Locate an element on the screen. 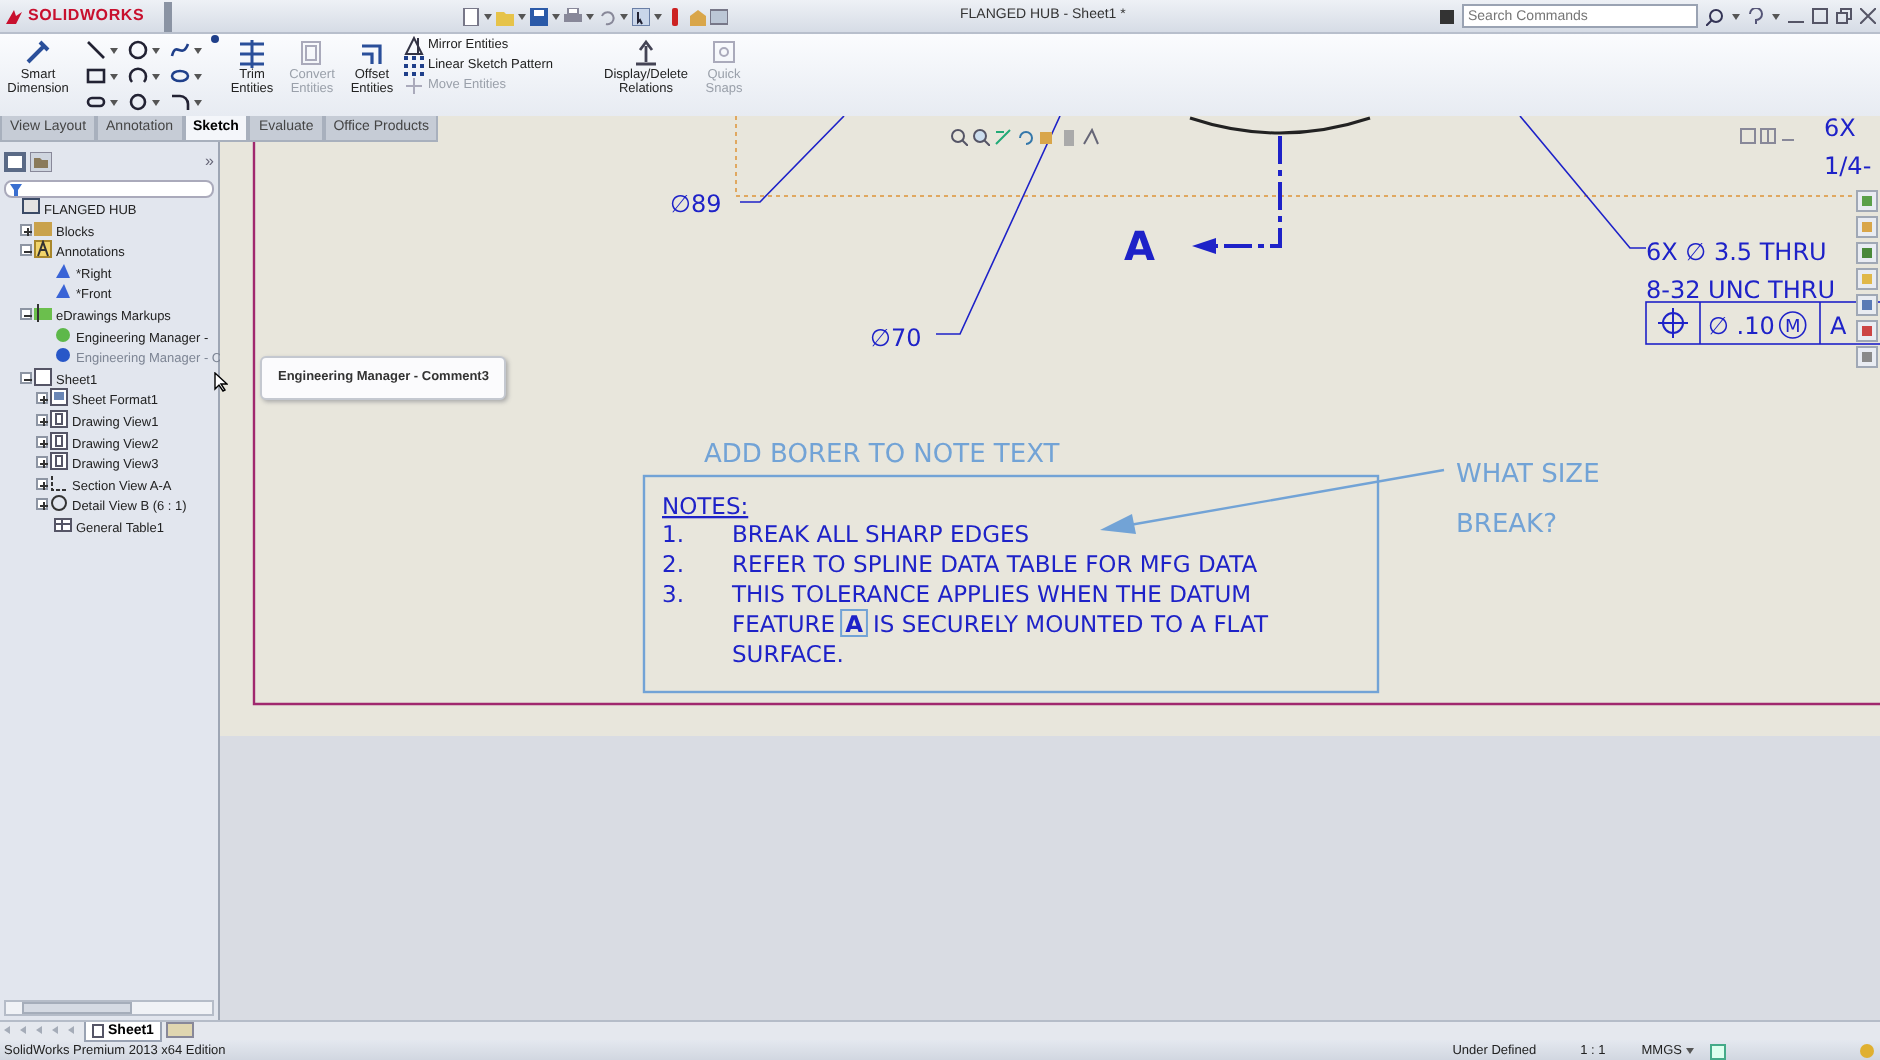 The height and width of the screenshot is (1060, 1880). tolerance-text: ∅ .10 is located at coordinates (1741, 326).